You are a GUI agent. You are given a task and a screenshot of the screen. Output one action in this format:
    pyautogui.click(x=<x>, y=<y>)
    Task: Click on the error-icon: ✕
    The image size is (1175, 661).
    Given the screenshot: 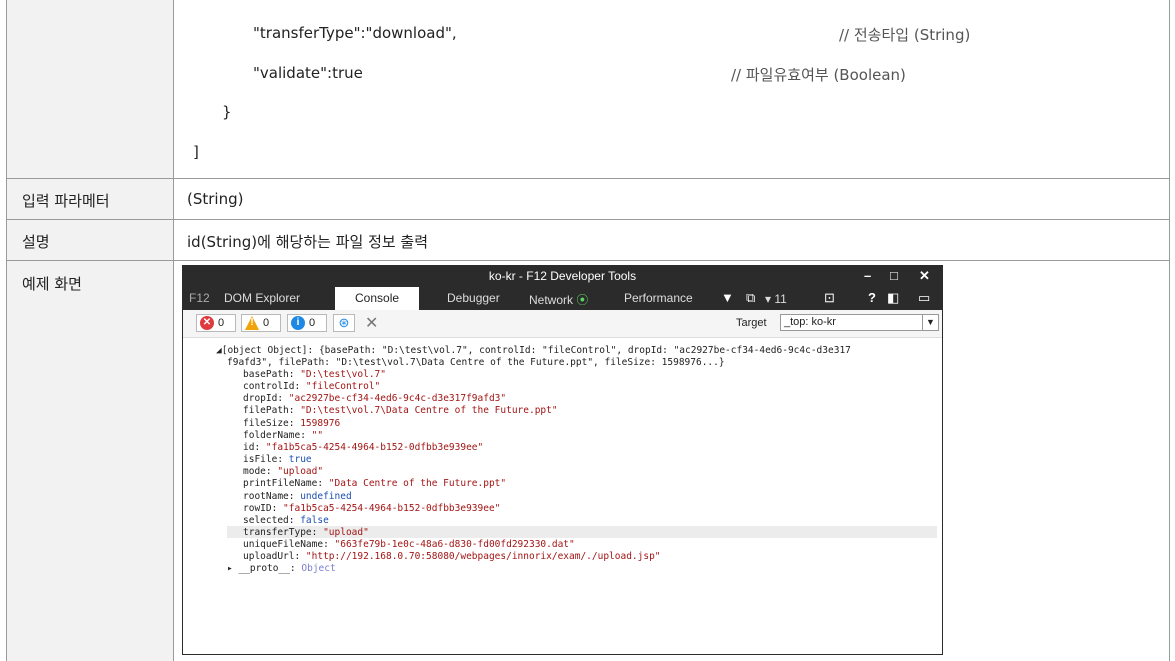 What is the action you would take?
    pyautogui.click(x=207, y=323)
    